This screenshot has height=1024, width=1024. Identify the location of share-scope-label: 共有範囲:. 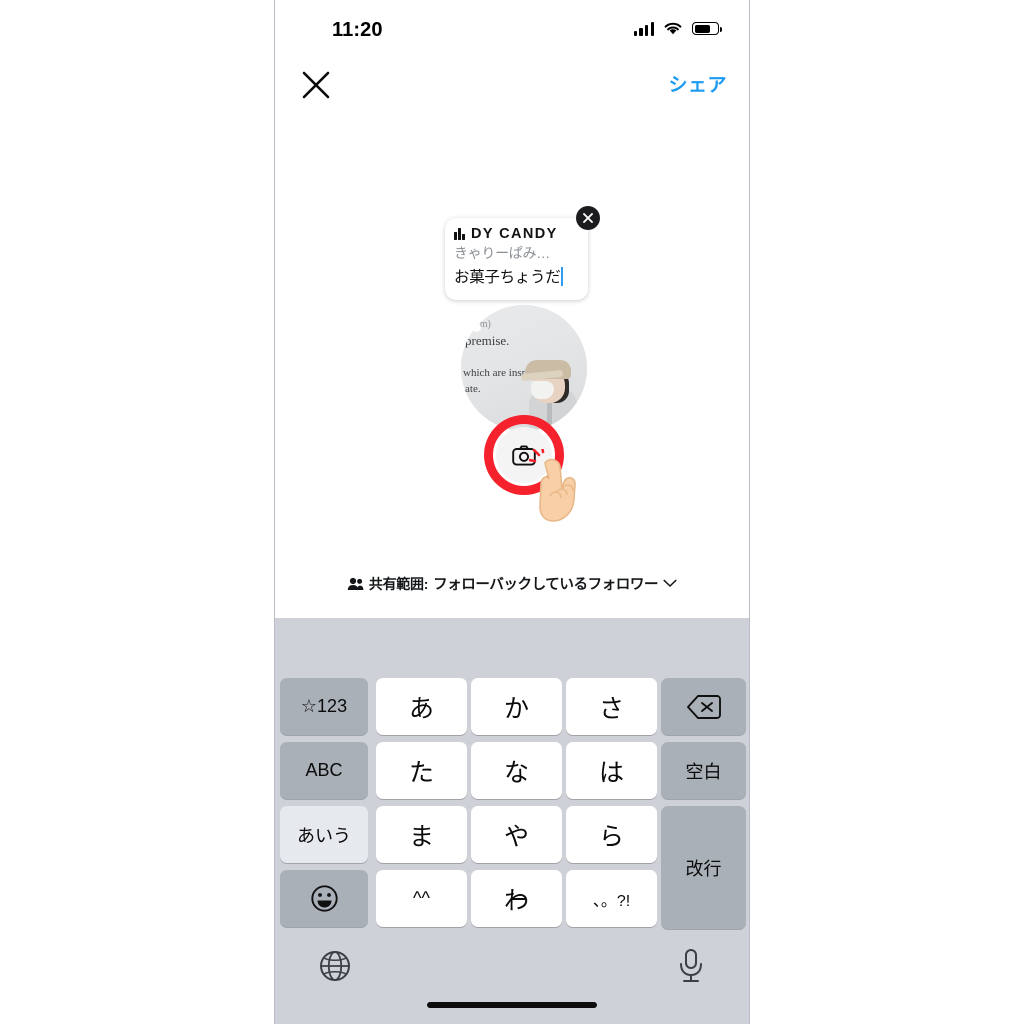
(398, 583).